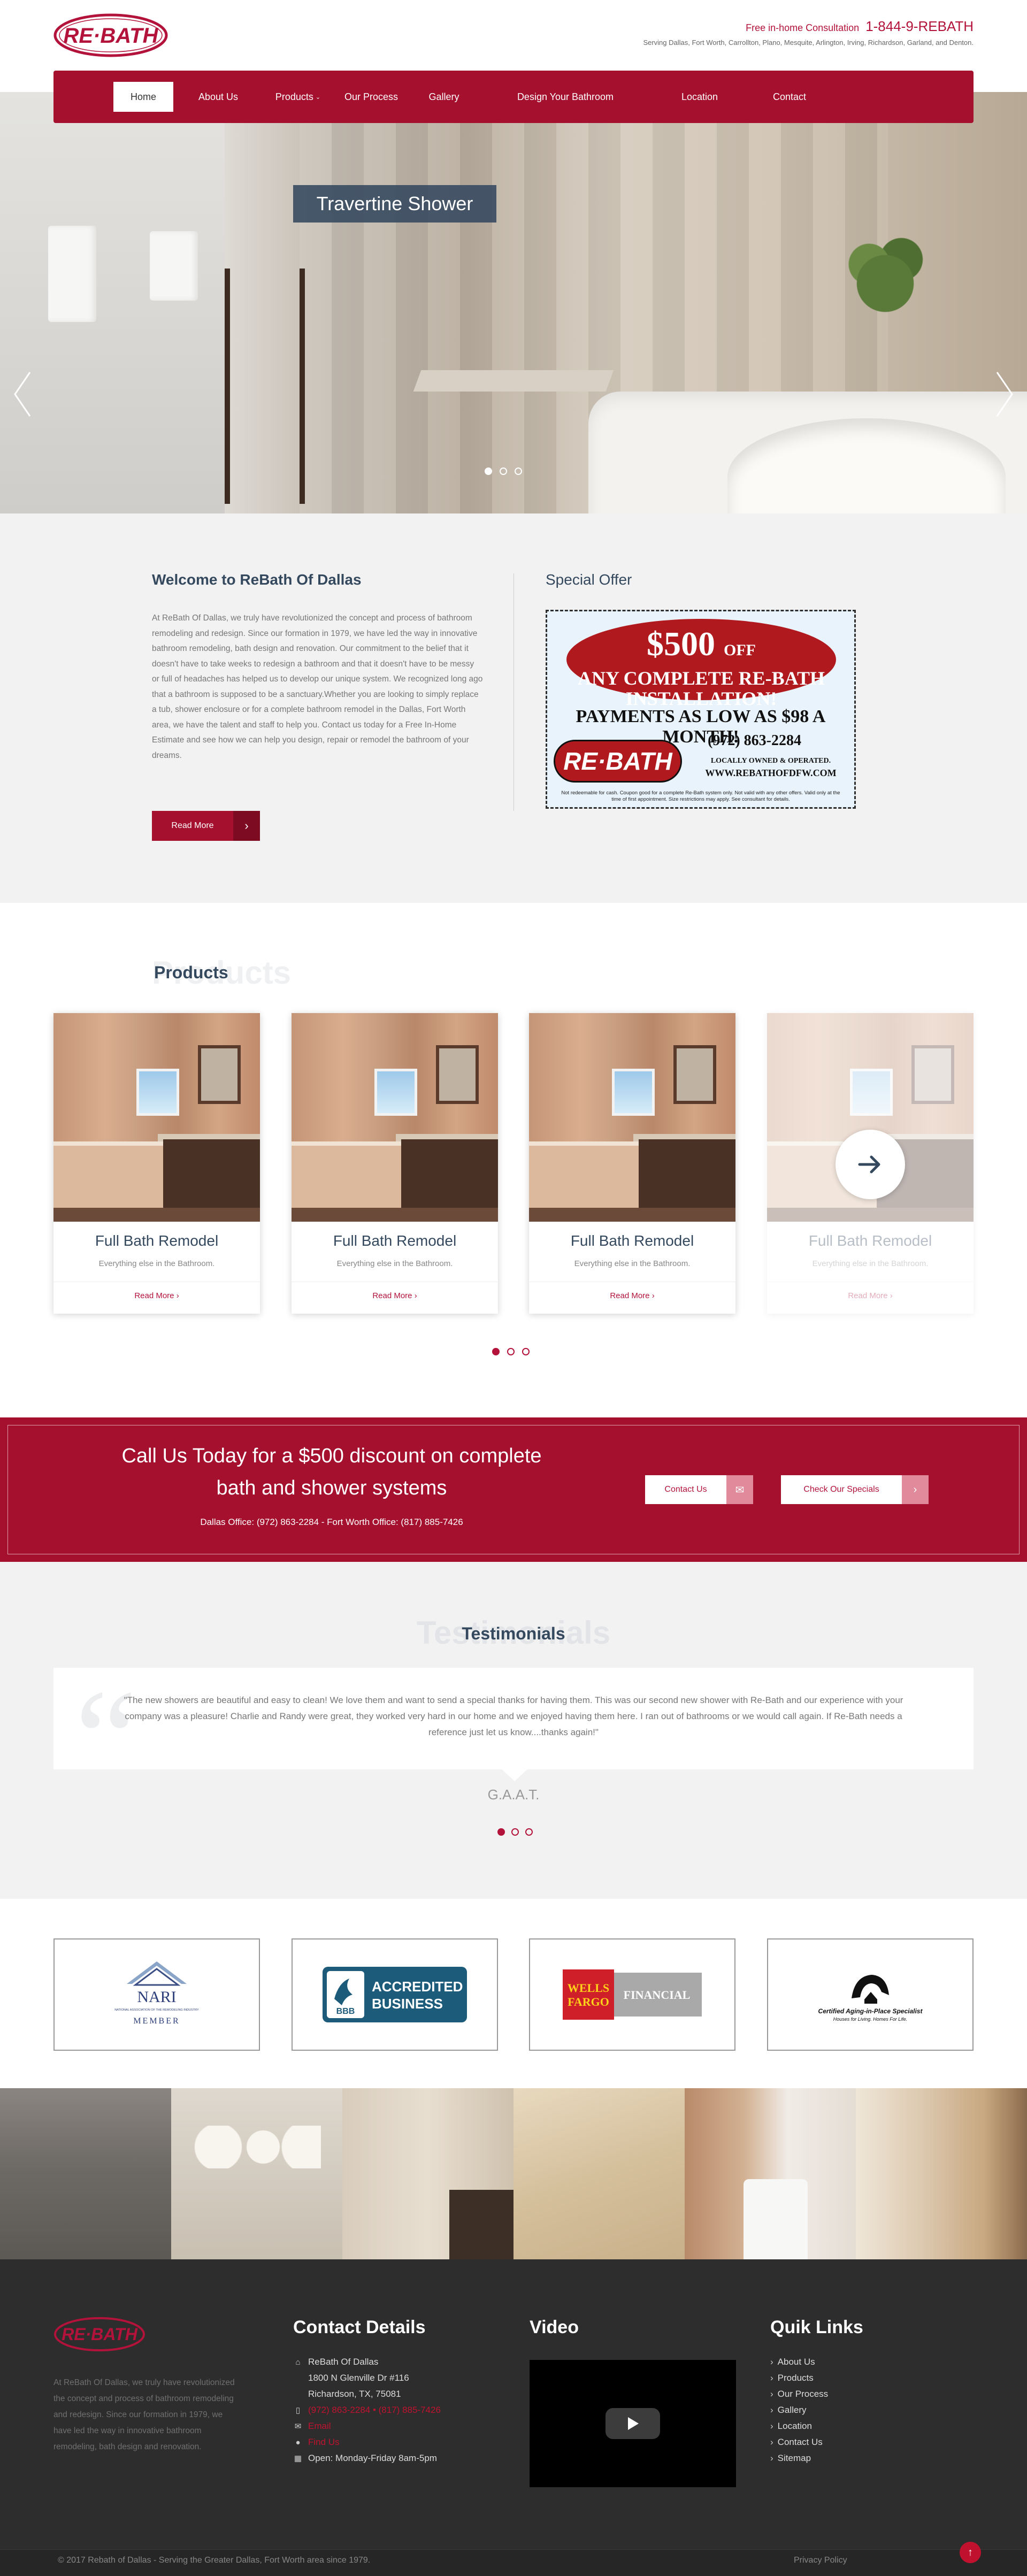 This screenshot has height=2576, width=1027. Describe the element at coordinates (870, 1240) in the screenshot. I see `product-name: Full Bath Remodel` at that location.